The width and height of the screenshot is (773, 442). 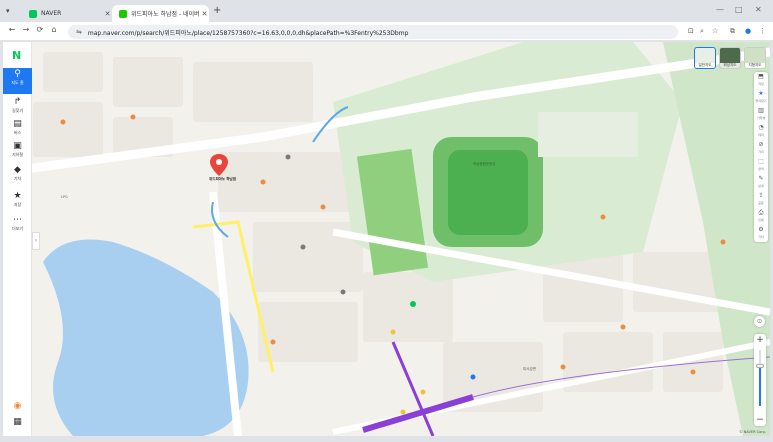 What do you see at coordinates (16, 55) in the screenshot?
I see `naver-logo: N` at bounding box center [16, 55].